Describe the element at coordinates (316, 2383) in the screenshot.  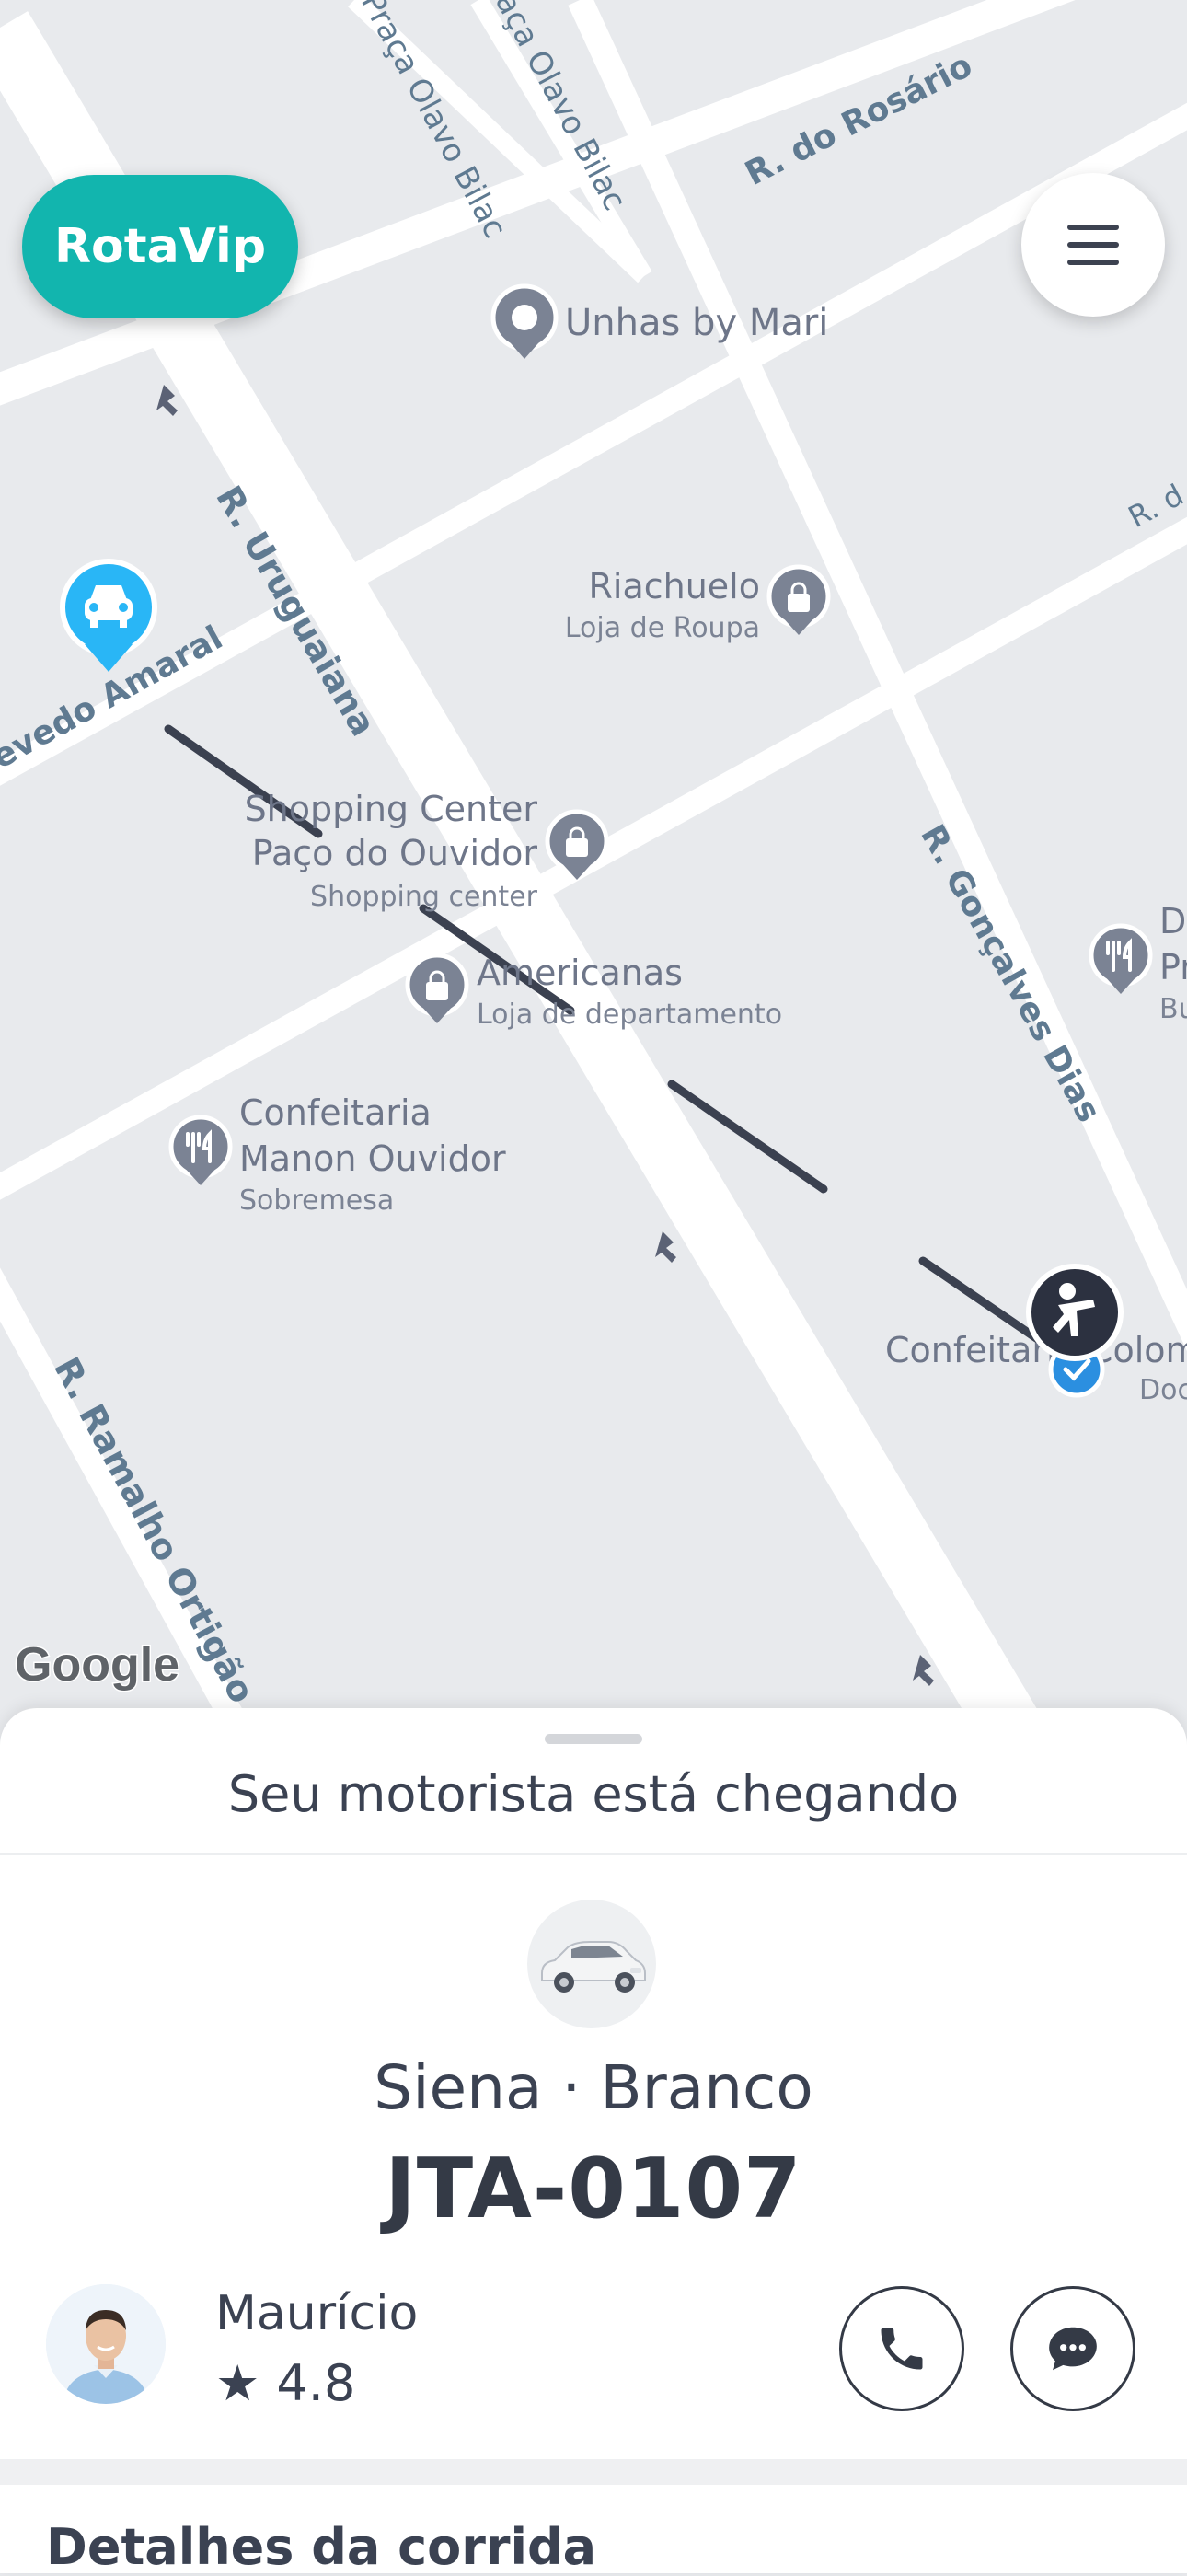
I see `rating-value: 4.8` at that location.